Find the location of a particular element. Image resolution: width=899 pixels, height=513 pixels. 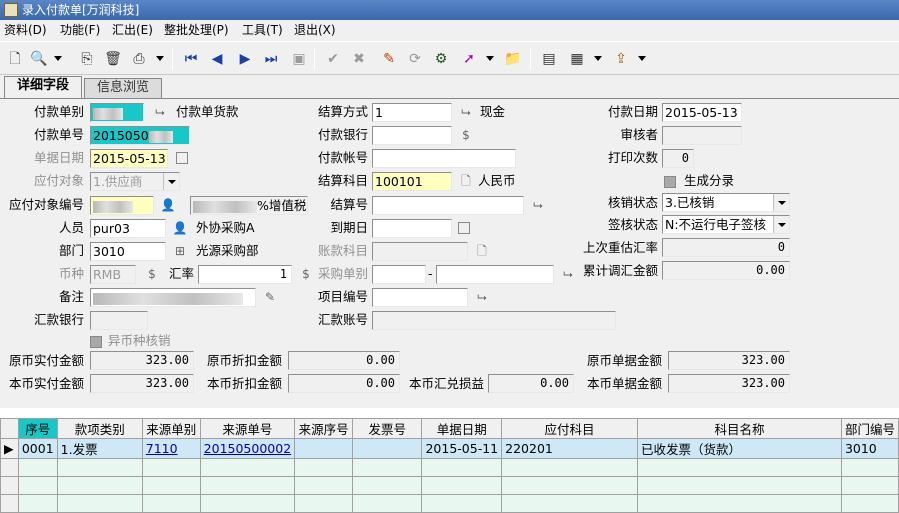

new-icon: 🗋 is located at coordinates (15, 59).